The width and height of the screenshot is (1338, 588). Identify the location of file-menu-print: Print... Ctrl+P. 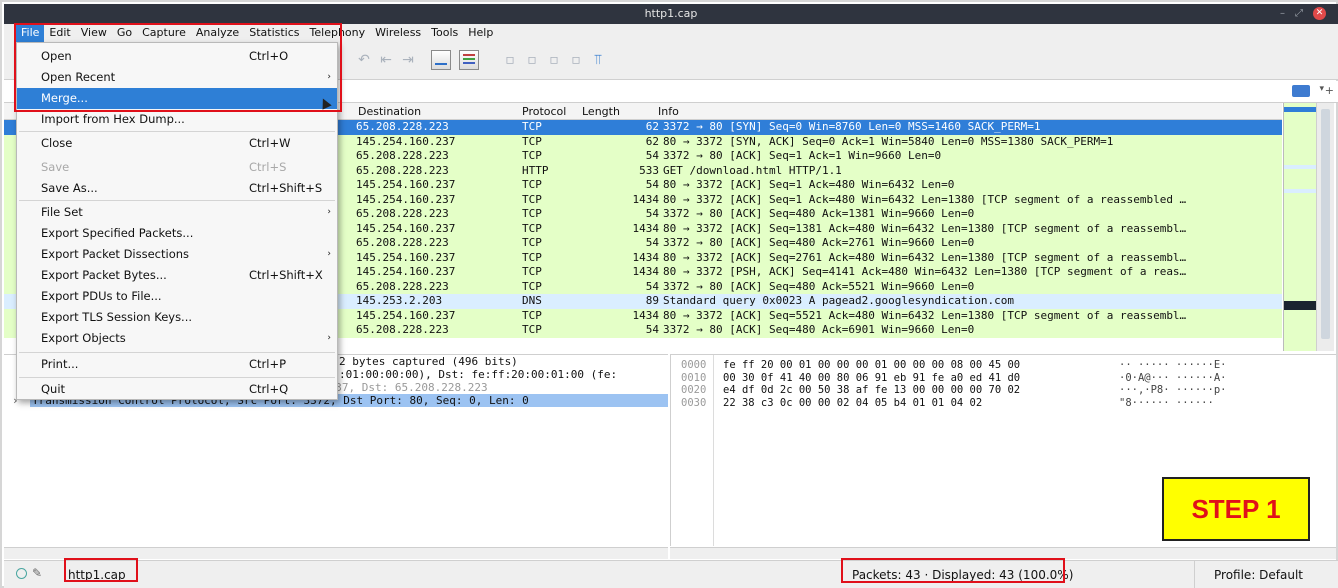
(177, 364).